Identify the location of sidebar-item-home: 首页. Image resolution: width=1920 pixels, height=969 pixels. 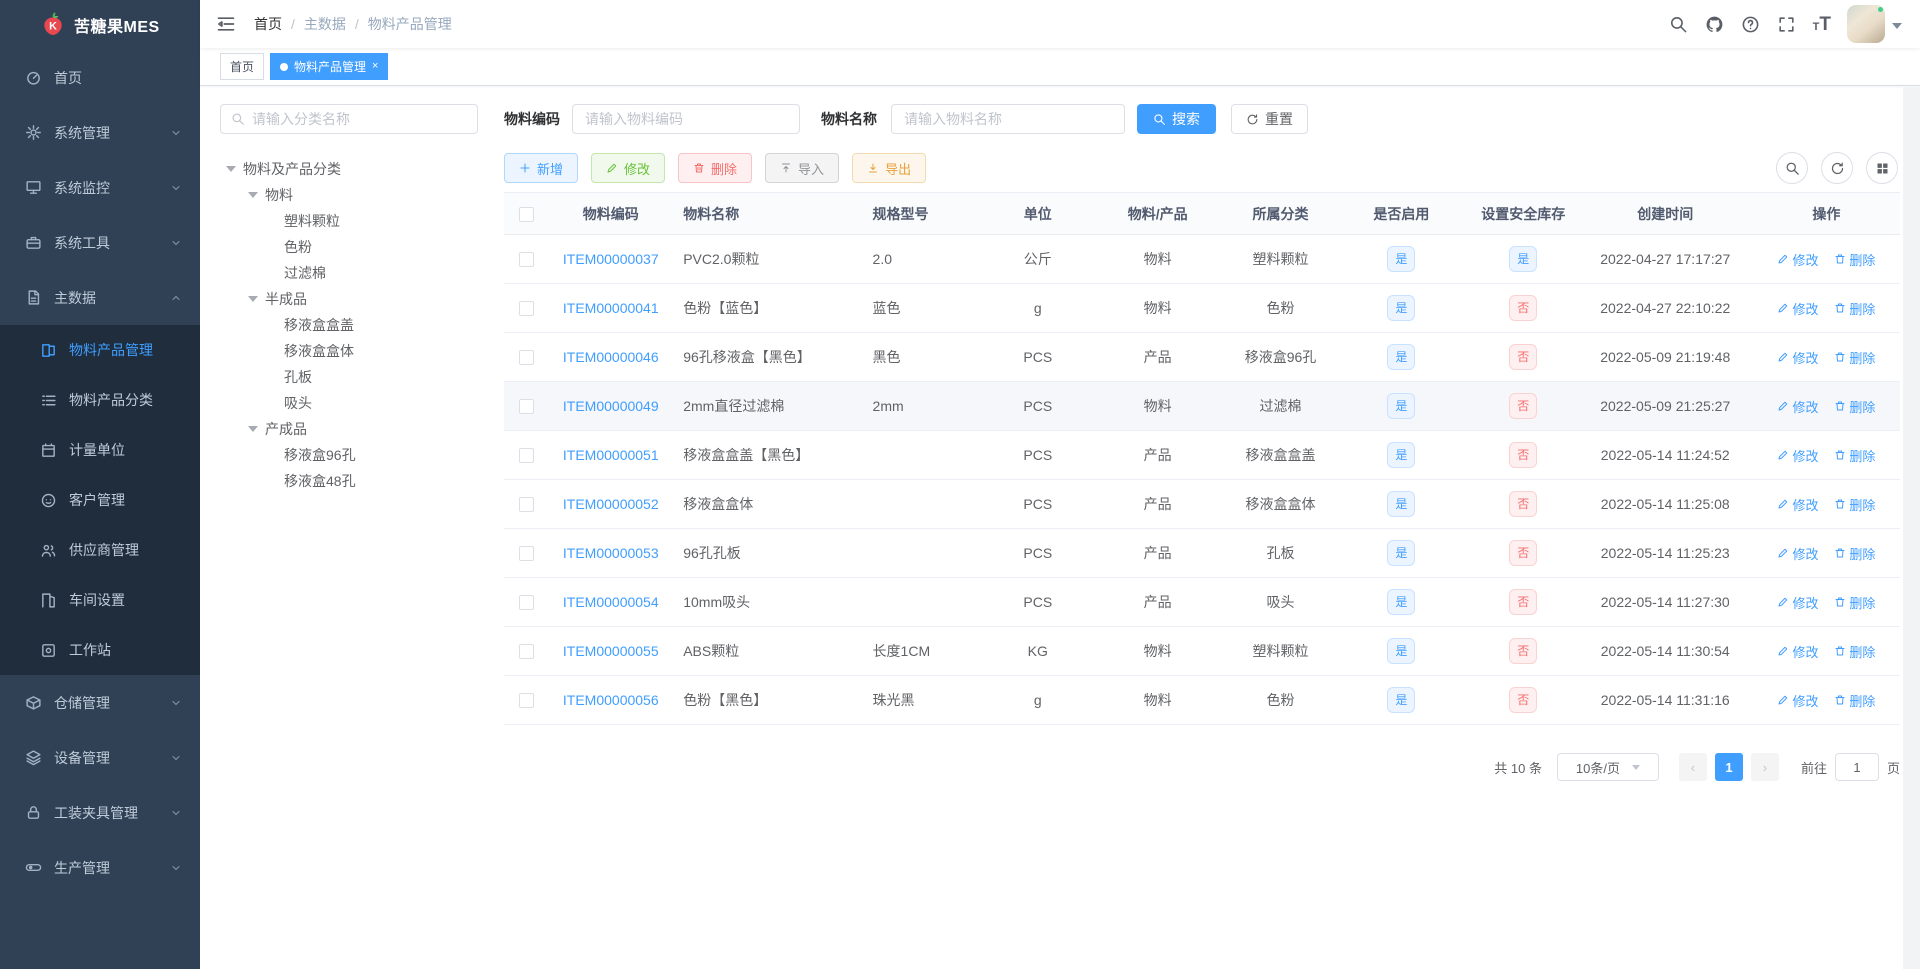
(100, 77).